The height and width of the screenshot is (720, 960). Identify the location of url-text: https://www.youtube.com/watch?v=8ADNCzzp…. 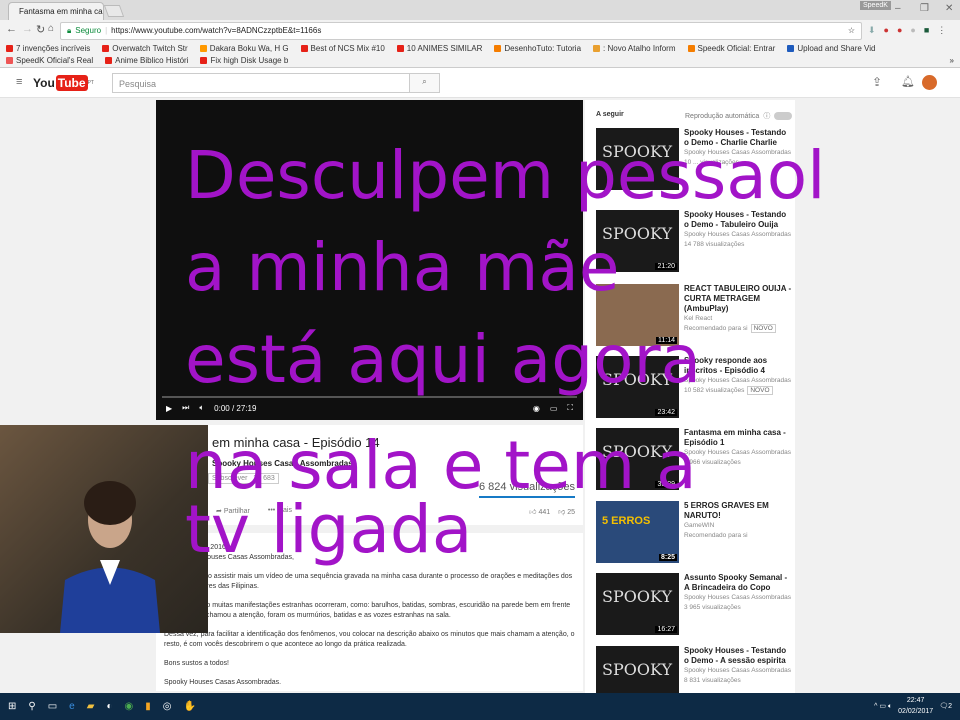
(216, 31).